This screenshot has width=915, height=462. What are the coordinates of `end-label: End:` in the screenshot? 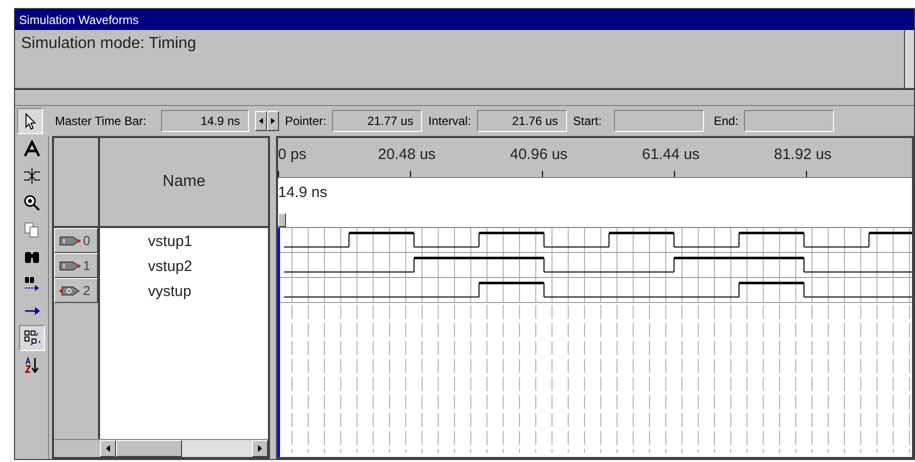 It's located at (726, 121).